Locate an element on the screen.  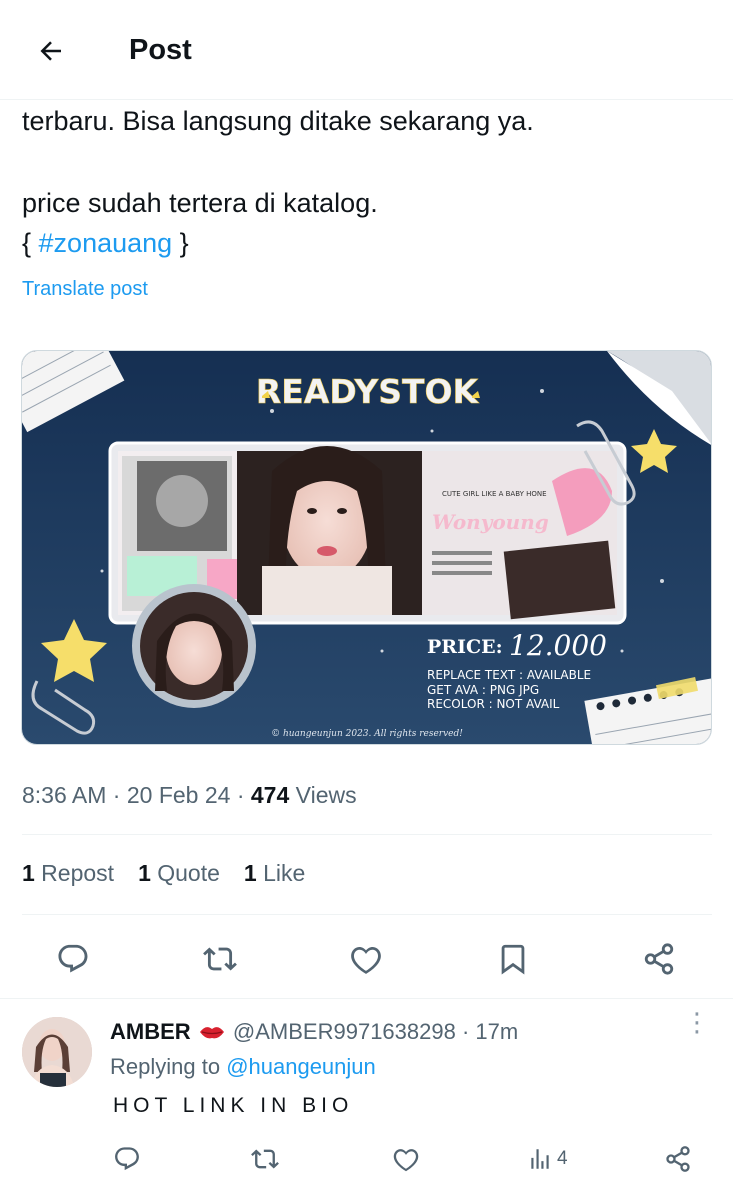
recolor-line: RECOLOR : NOT AVAIL is located at coordinates (493, 704).